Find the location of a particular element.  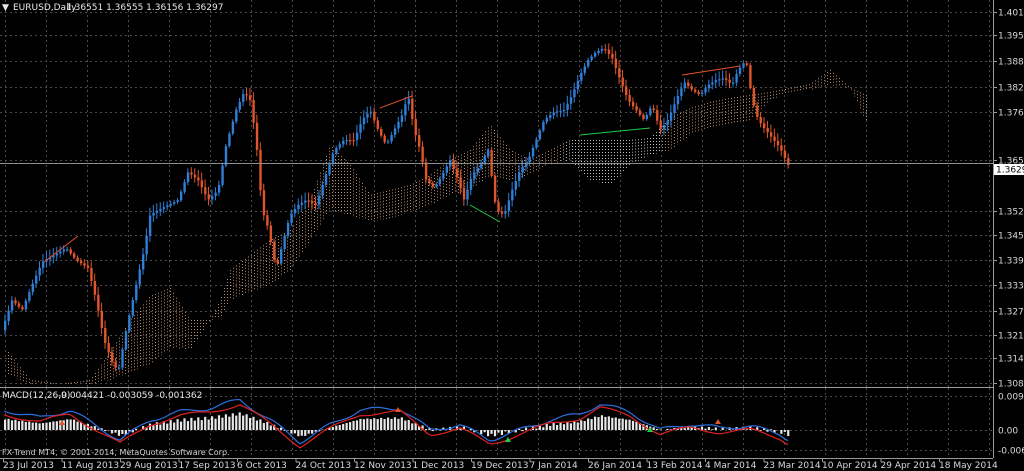

time-label: 13 Feb 2014 is located at coordinates (675, 466).